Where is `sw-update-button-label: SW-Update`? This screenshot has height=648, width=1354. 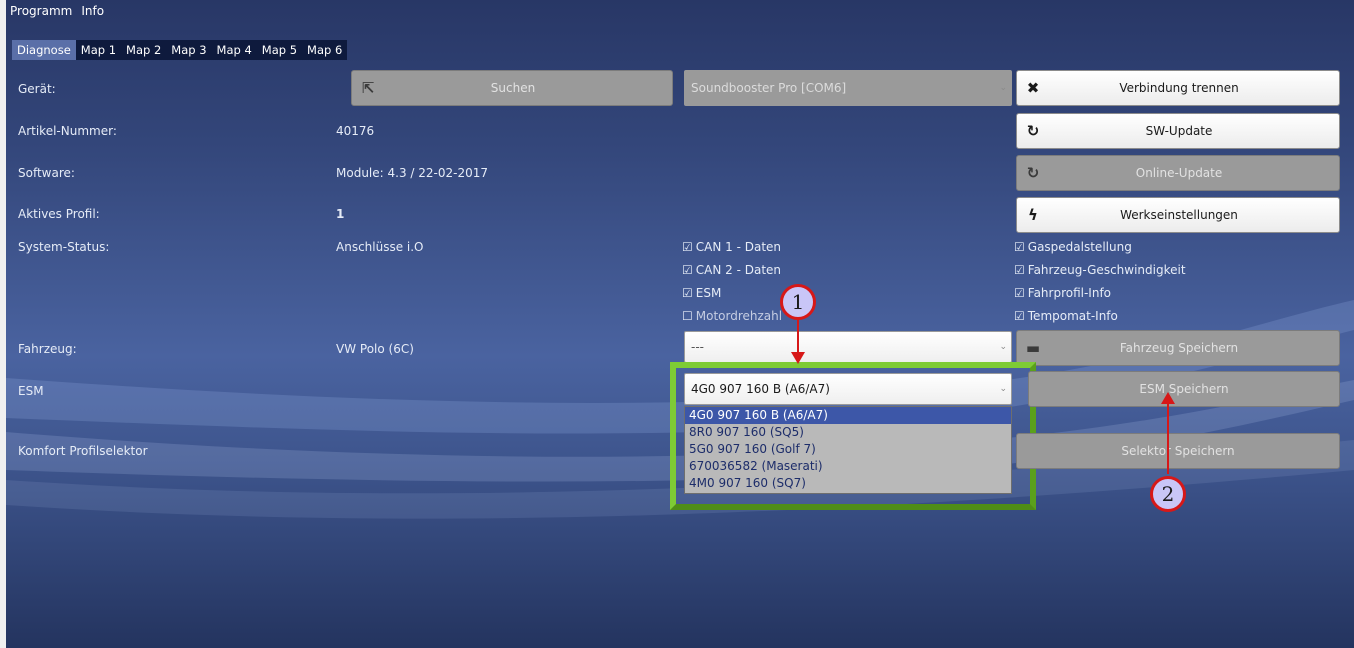
sw-update-button-label: SW-Update is located at coordinates (1179, 131).